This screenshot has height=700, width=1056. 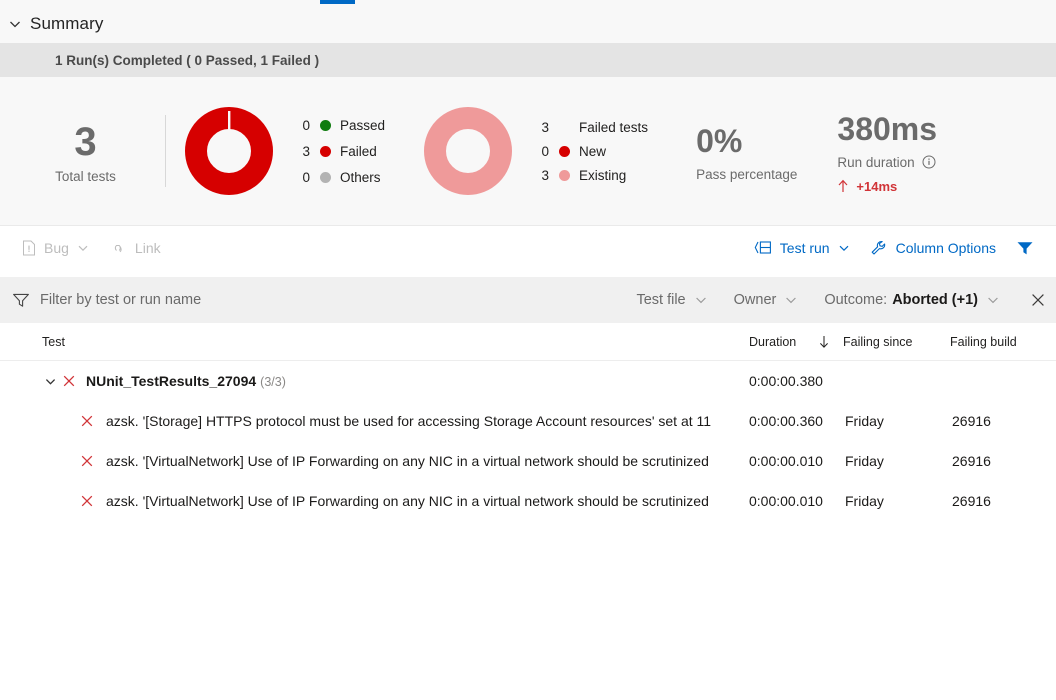 What do you see at coordinates (545, 151) in the screenshot?
I see `legend-count: 0` at bounding box center [545, 151].